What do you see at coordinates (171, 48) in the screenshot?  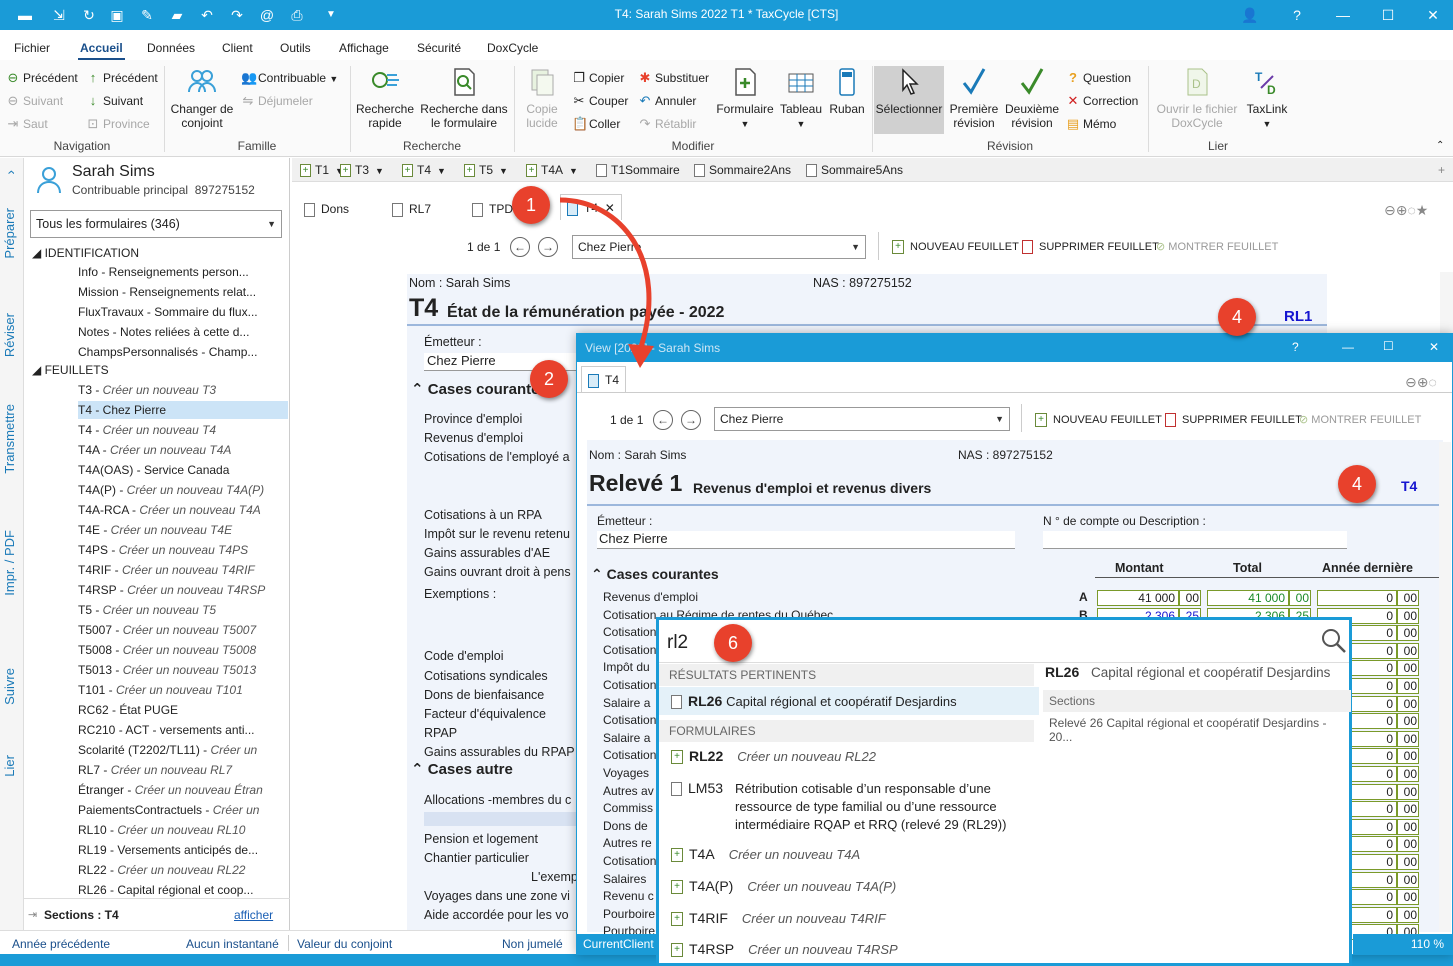 I see `menu-donnees: Données` at bounding box center [171, 48].